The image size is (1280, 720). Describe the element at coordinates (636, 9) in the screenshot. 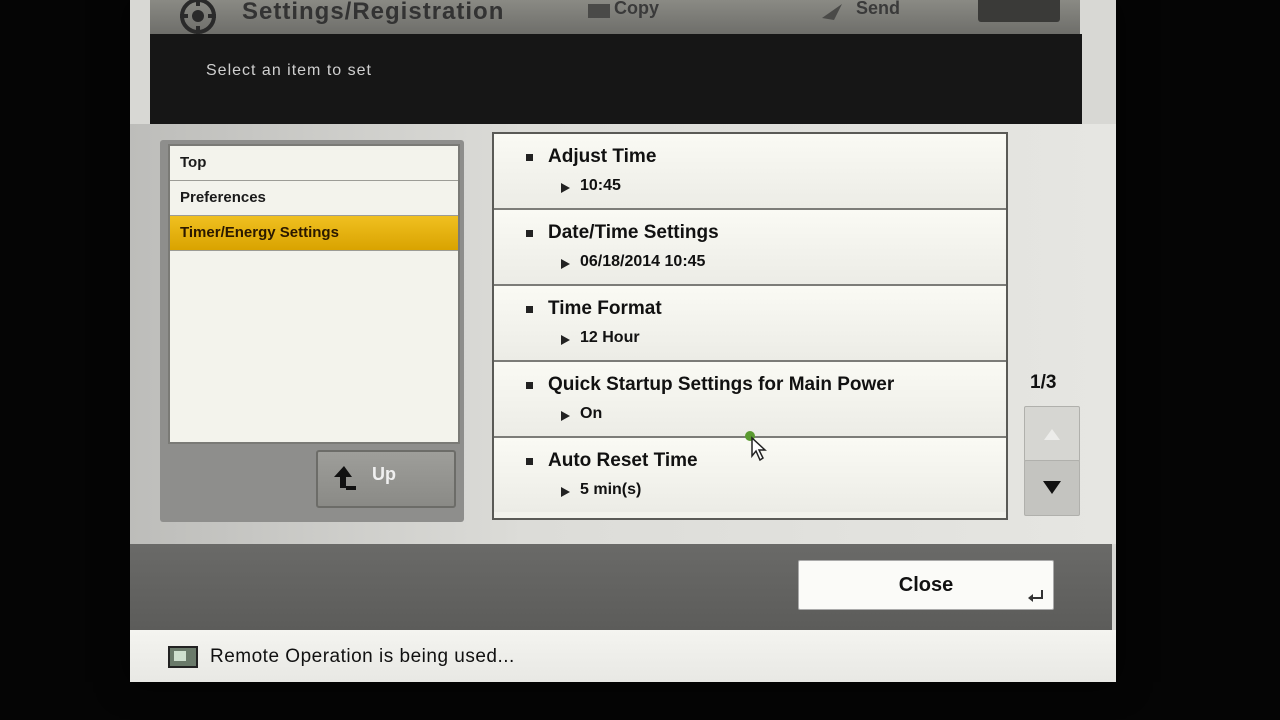

I see `nav-copy-button: Copy` at that location.